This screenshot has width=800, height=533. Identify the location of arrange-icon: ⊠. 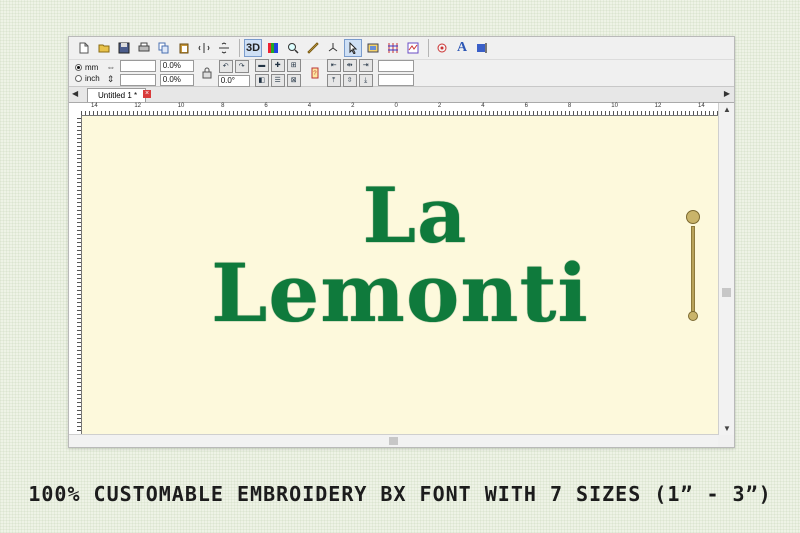
(293, 80).